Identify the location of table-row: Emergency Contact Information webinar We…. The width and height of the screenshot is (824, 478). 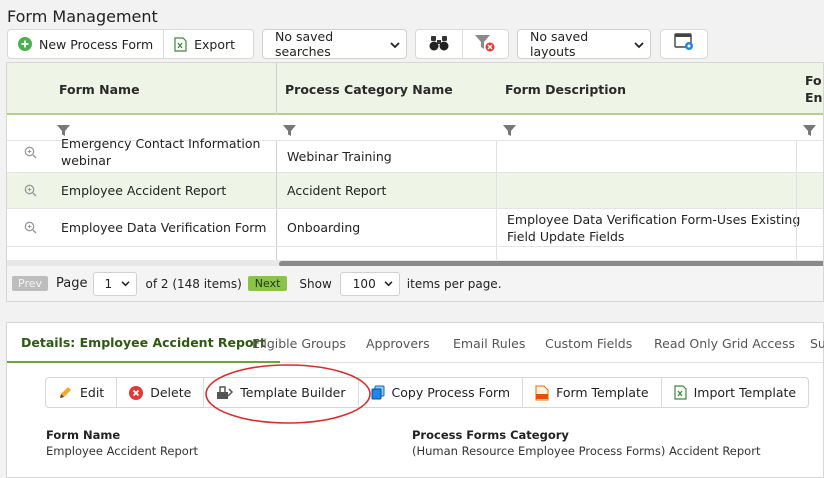
(415, 154).